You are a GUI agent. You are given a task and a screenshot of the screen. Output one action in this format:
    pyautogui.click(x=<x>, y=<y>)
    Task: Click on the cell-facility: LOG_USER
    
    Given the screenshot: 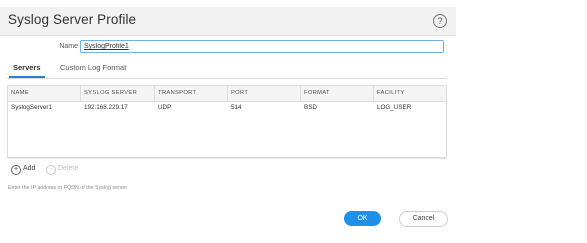 What is the action you would take?
    pyautogui.click(x=394, y=107)
    